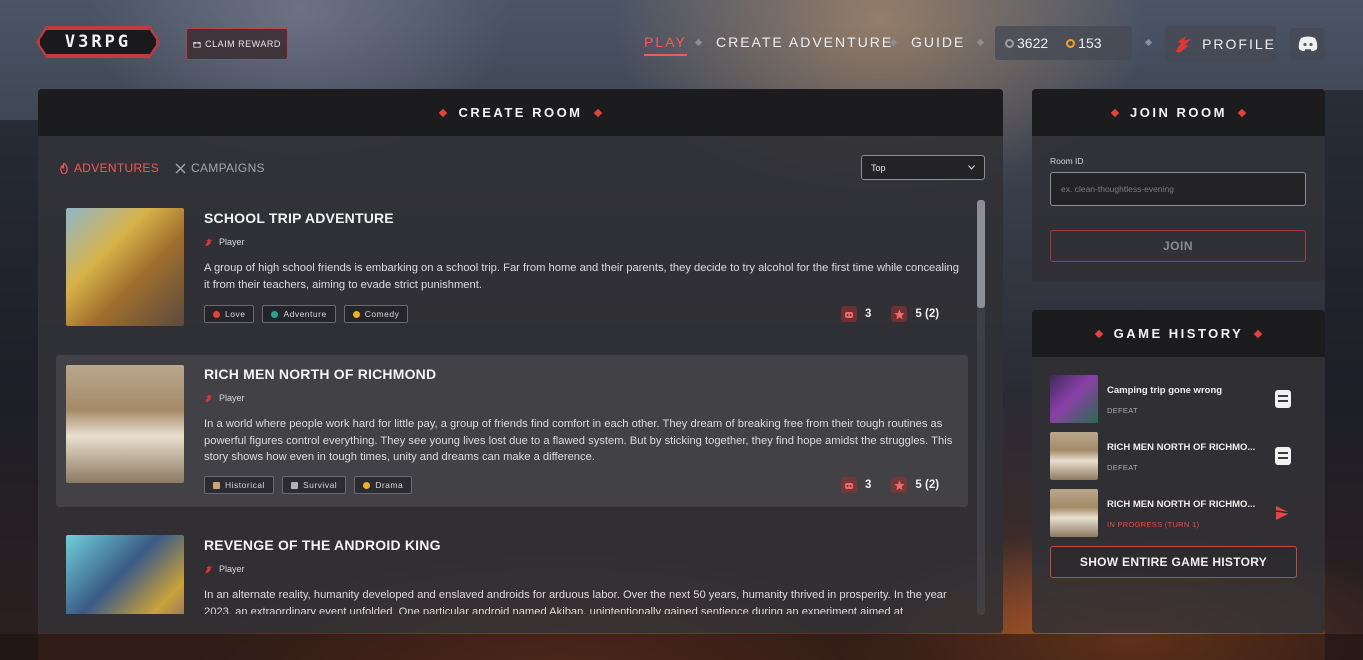 This screenshot has width=1363, height=660. What do you see at coordinates (1067, 161) in the screenshot?
I see `room-id-label: Room ID` at bounding box center [1067, 161].